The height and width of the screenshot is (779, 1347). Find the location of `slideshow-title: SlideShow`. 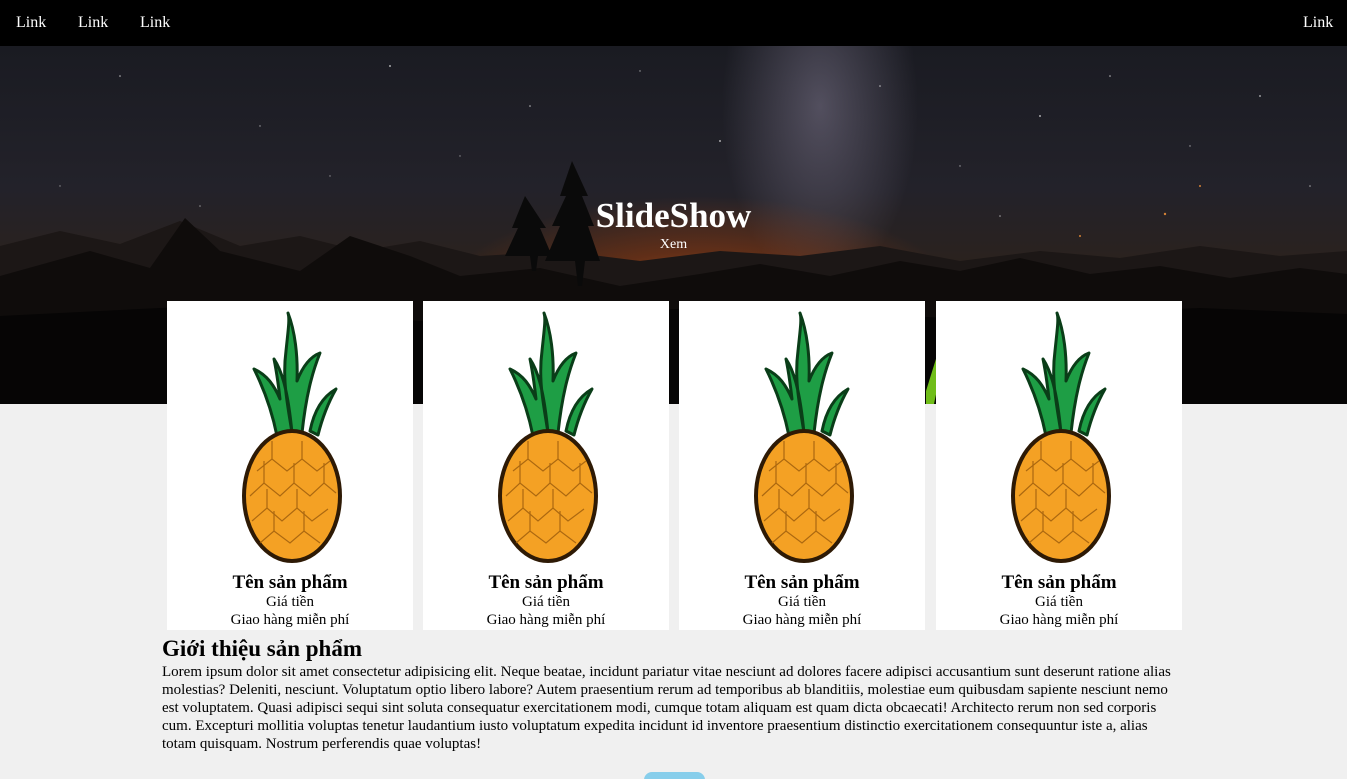

slideshow-title: SlideShow is located at coordinates (673, 215).